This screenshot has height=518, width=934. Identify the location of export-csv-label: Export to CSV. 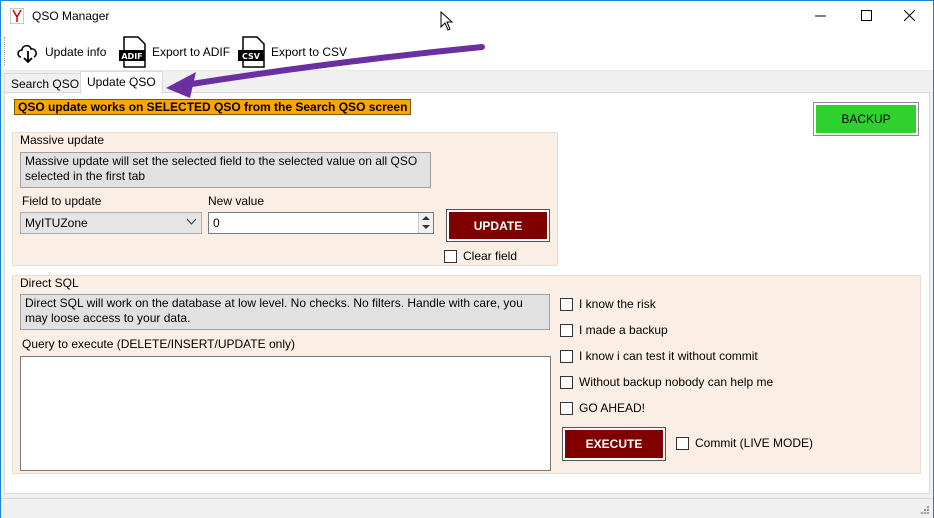
(309, 52).